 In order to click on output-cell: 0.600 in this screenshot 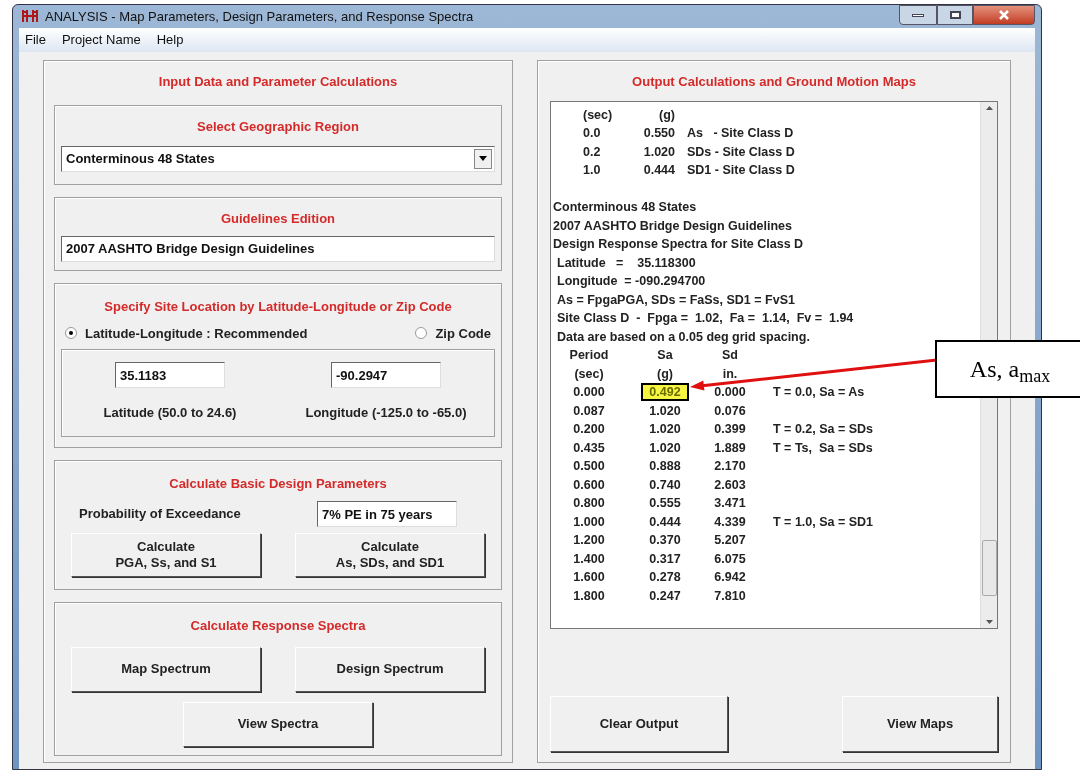, I will do `click(589, 484)`.